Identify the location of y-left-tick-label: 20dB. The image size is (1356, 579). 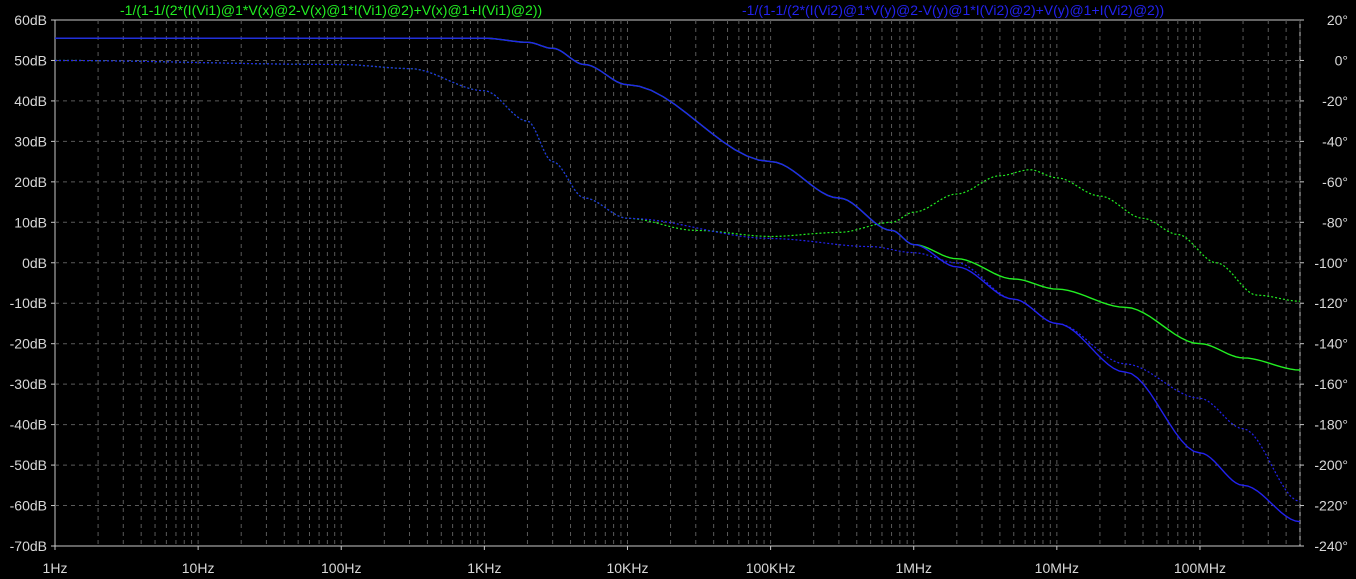
(30, 182).